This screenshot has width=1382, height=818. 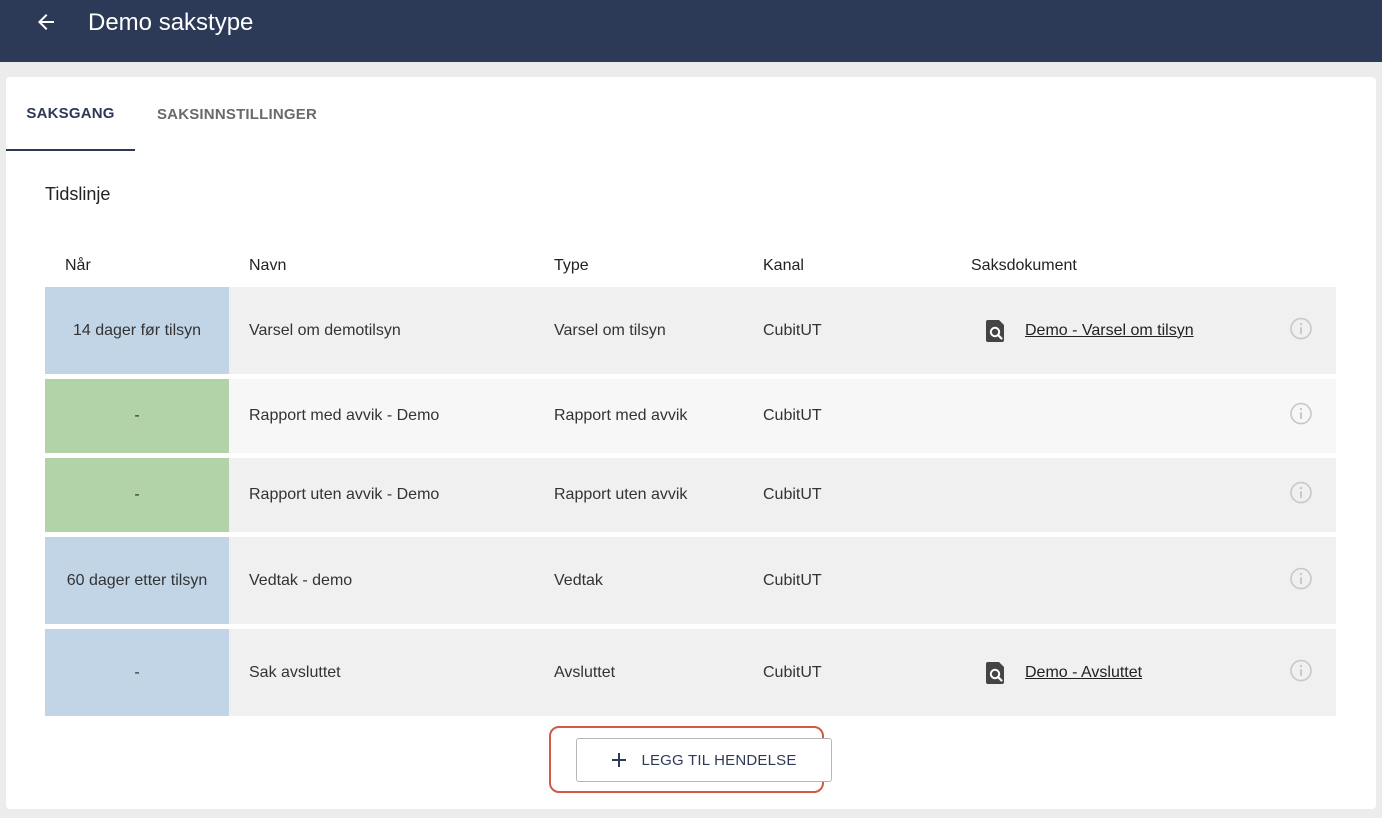 I want to click on column-header-navn: Navn, so click(x=268, y=265).